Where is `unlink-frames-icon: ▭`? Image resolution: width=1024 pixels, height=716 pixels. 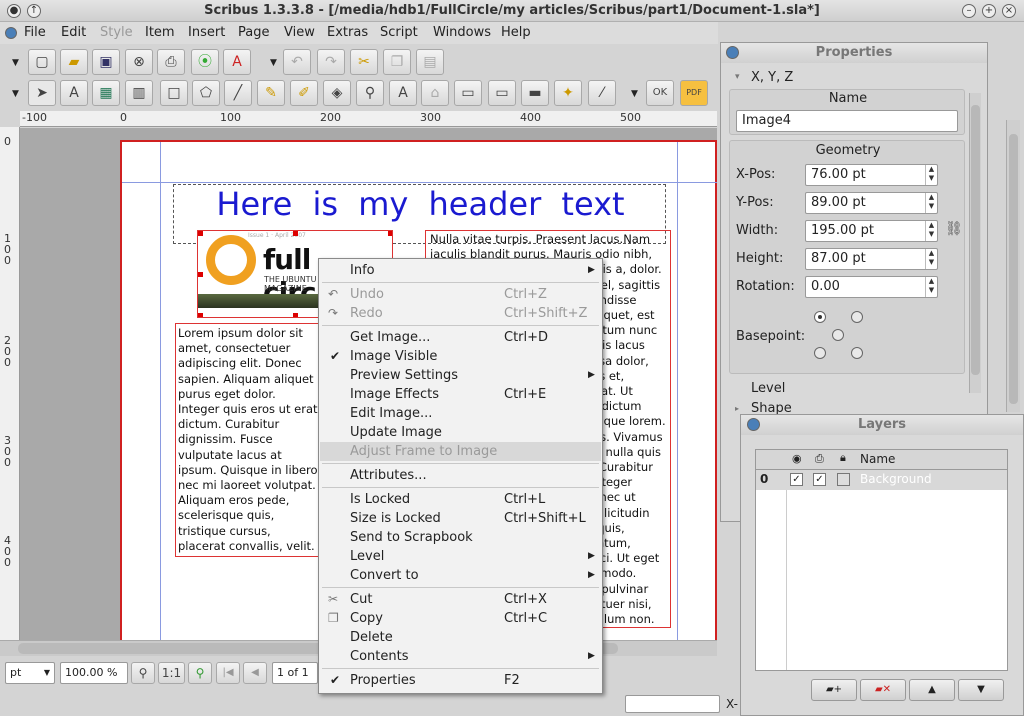
unlink-frames-icon: ▭ is located at coordinates (468, 93).